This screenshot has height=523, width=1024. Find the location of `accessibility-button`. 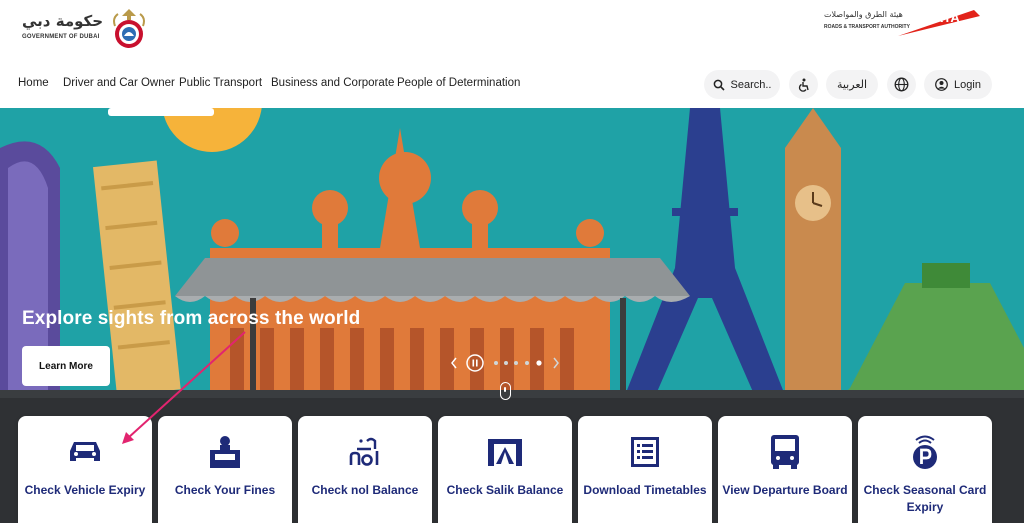

accessibility-button is located at coordinates (803, 84).